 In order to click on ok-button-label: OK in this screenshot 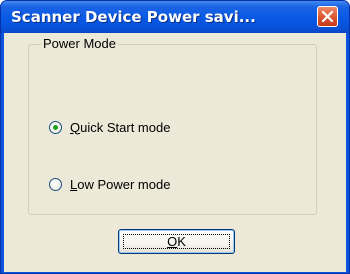, I will do `click(176, 241)`.